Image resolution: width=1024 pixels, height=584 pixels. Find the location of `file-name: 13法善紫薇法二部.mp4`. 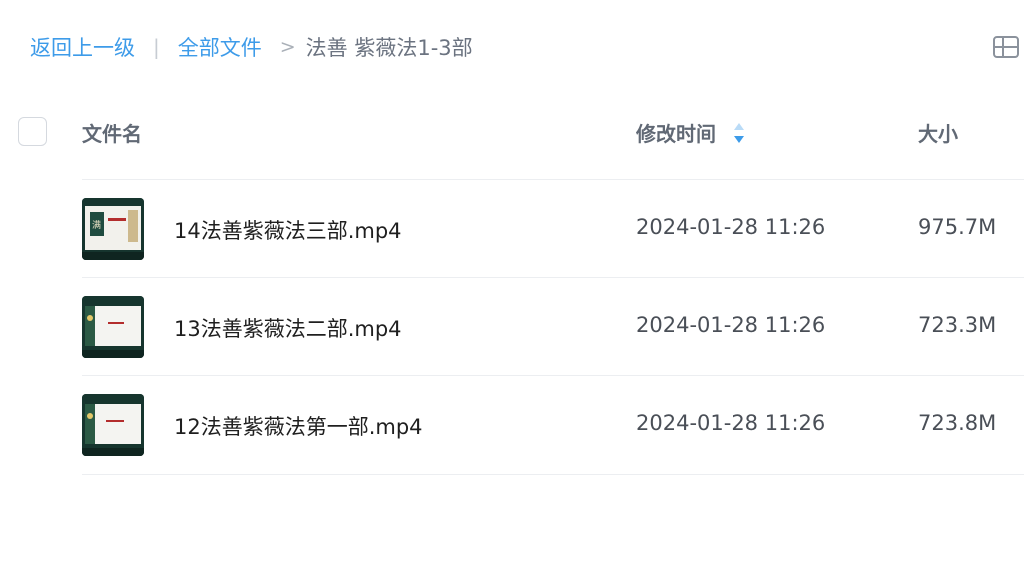

file-name: 13法善紫薇法二部.mp4 is located at coordinates (288, 328).